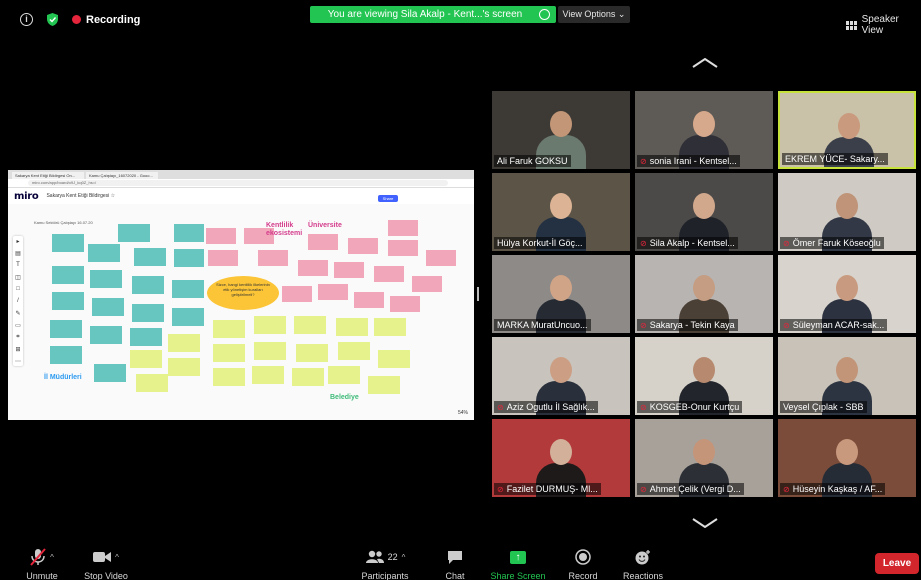  Describe the element at coordinates (18, 339) in the screenshot. I see `frame-icon: ⌗` at that location.